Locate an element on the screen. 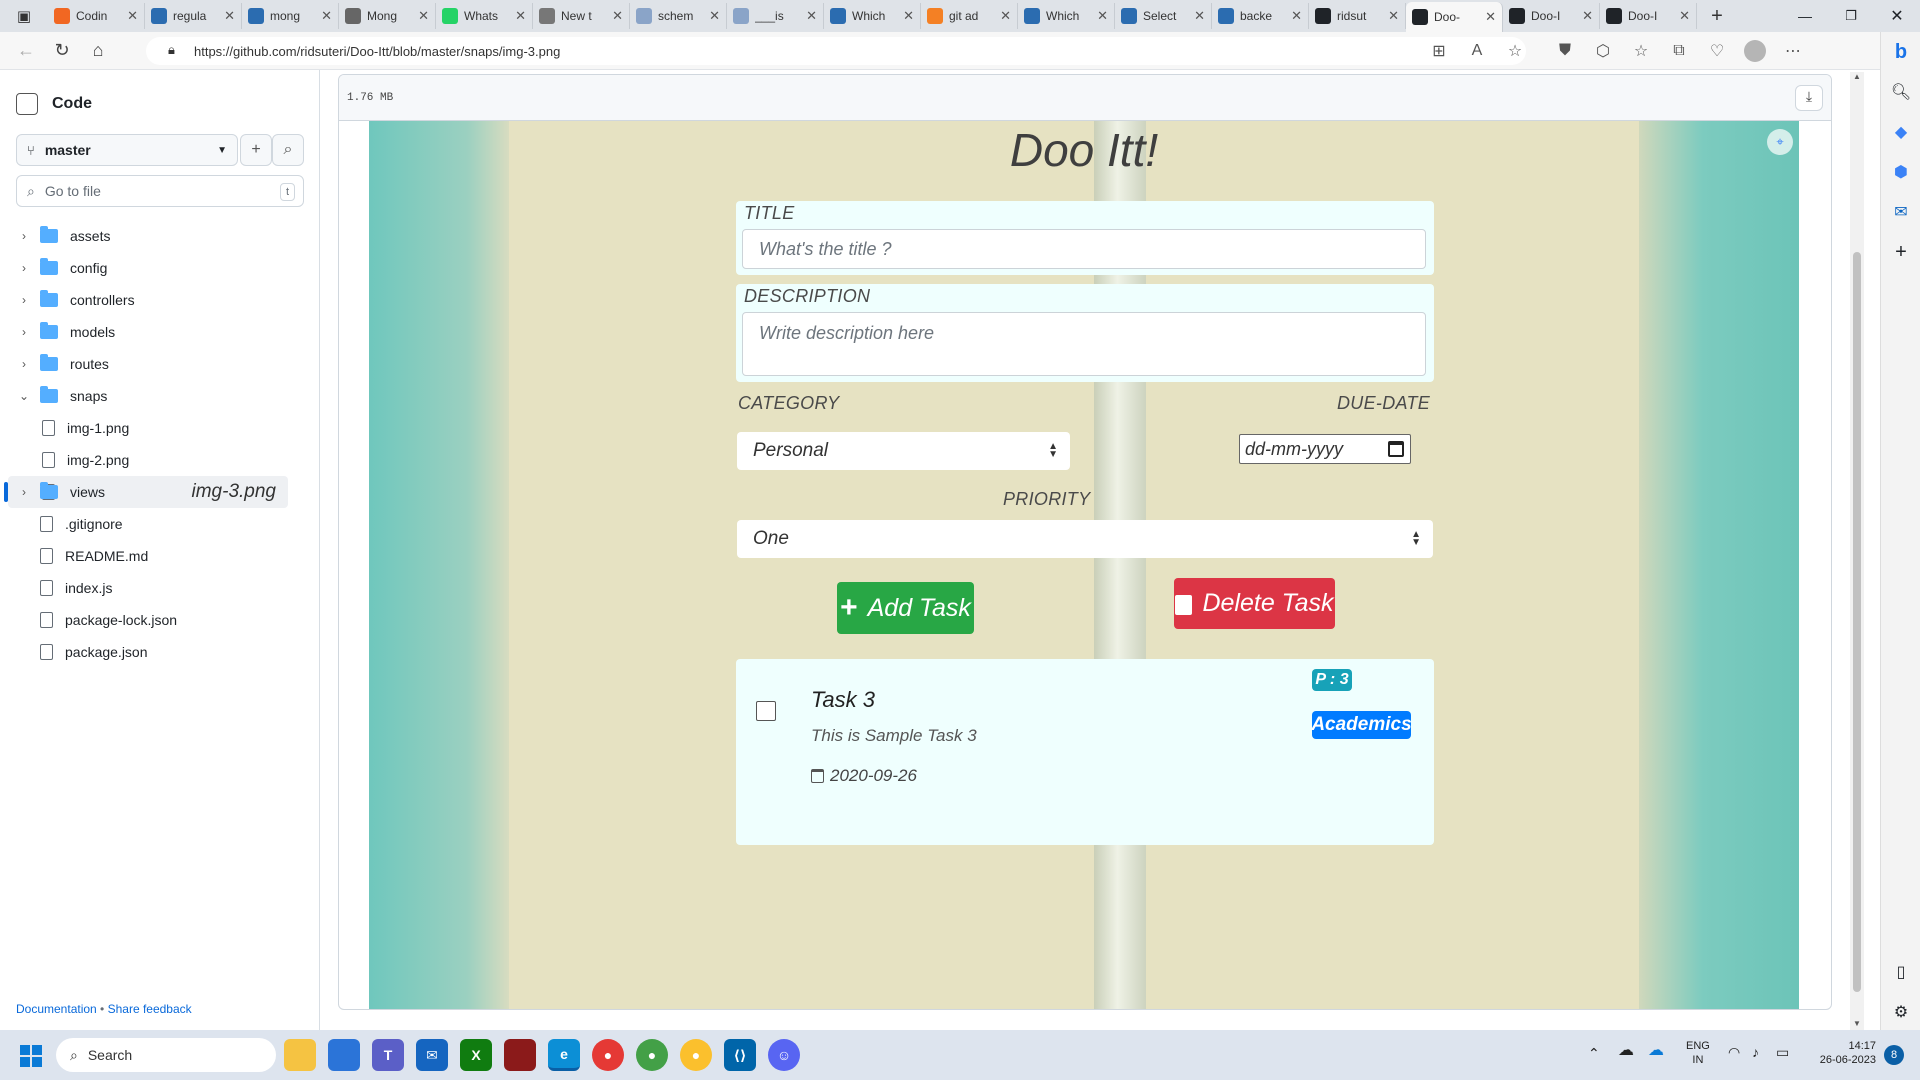 This screenshot has height=1080, width=1920. notification-badge: 8 is located at coordinates (1894, 1055).